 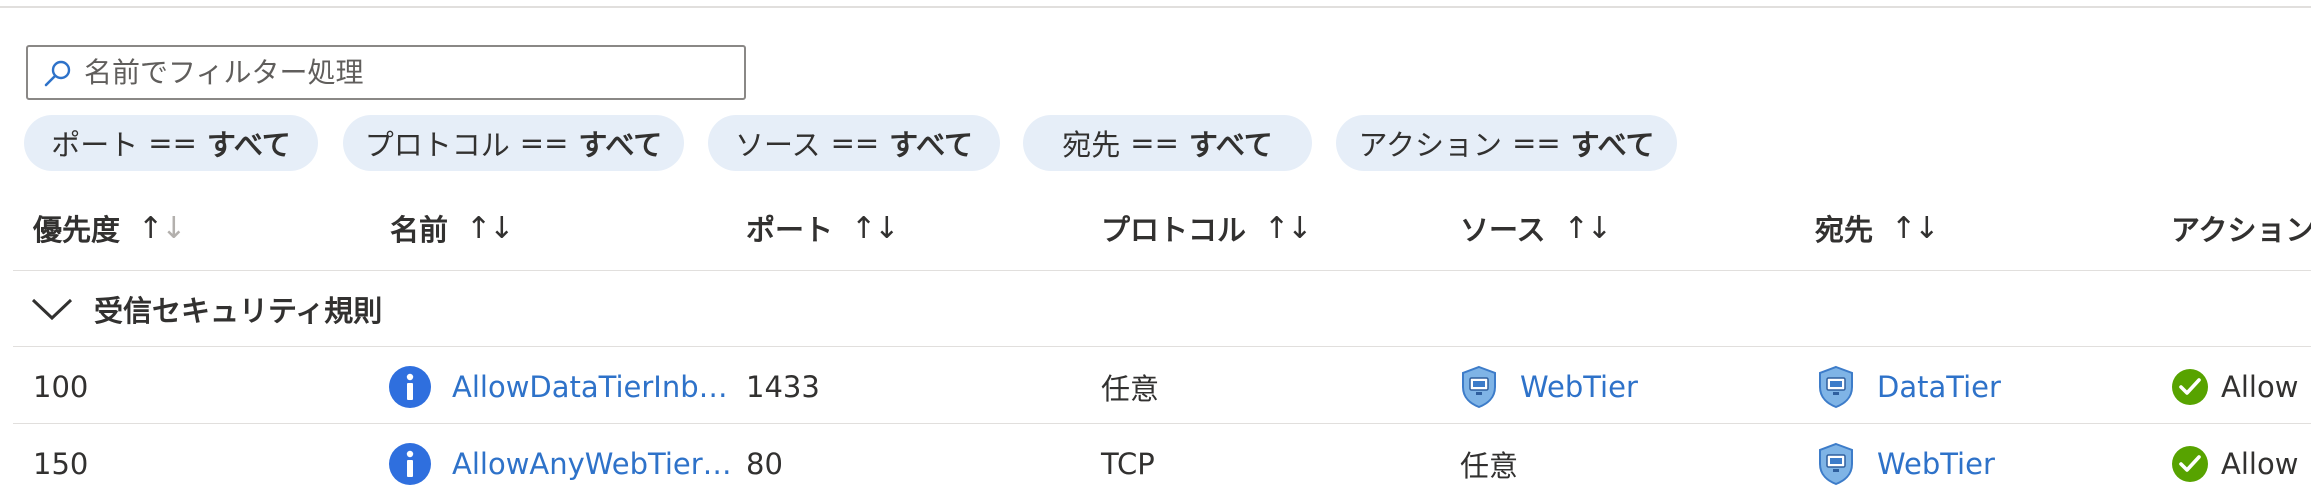 I want to click on group-inbound-security-rules: 受信セキュリティ規則, so click(x=206, y=309).